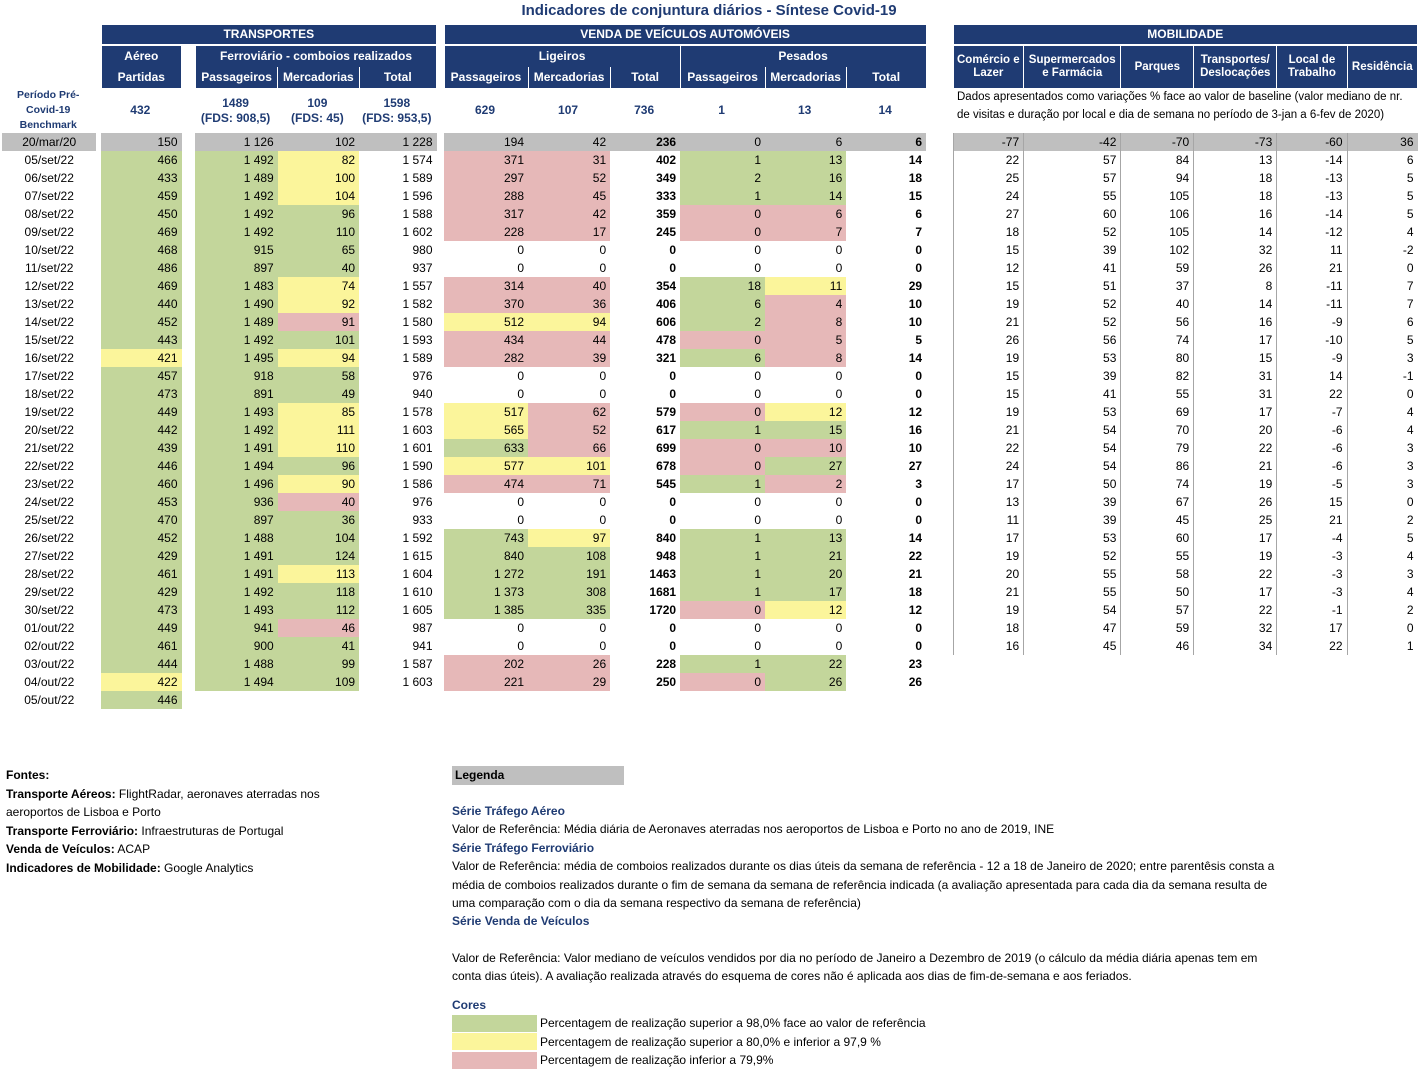 The width and height of the screenshot is (1418, 1073). I want to click on comercio-lazer-cell: 18, so click(988, 232).